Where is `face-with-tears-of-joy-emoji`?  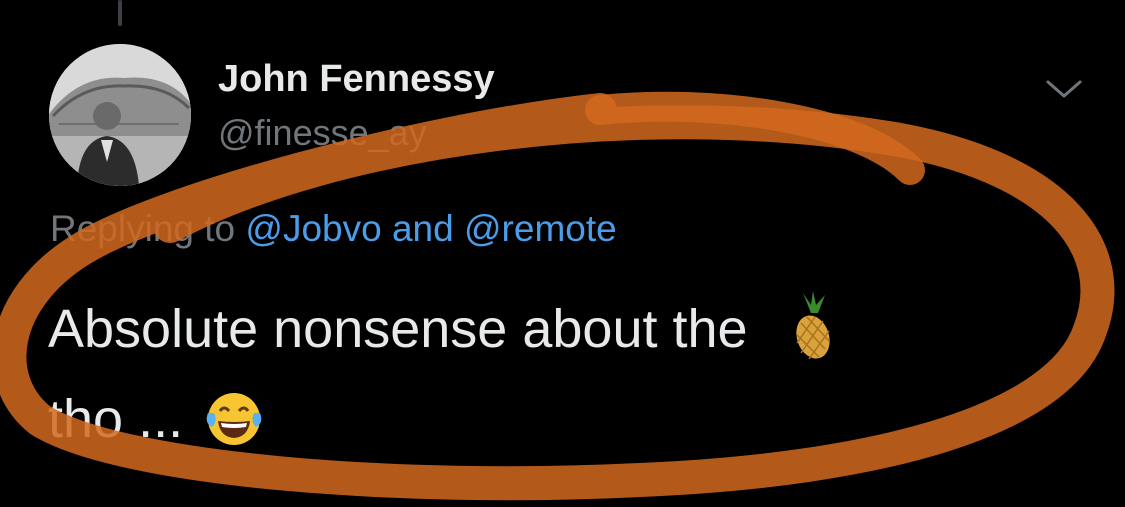 face-with-tears-of-joy-emoji is located at coordinates (234, 419).